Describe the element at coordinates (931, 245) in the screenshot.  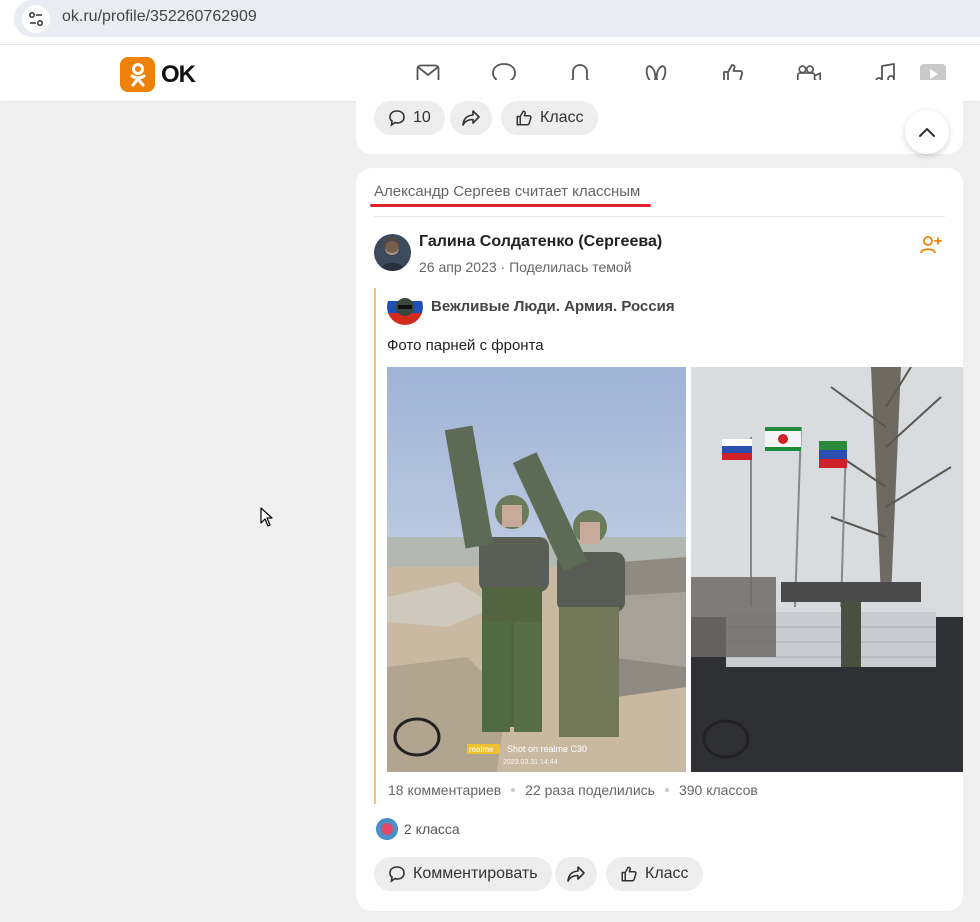
I see `add-friend-icon` at that location.